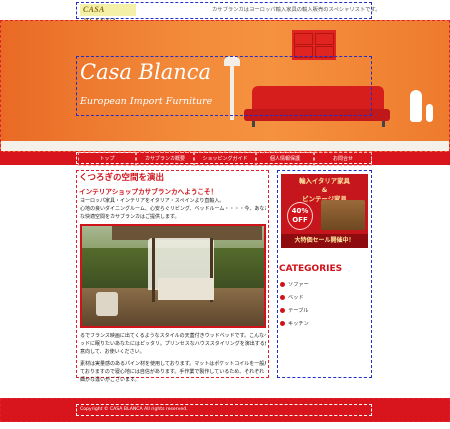 The image size is (450, 429). What do you see at coordinates (324, 241) in the screenshot?
I see `sale-text: 大特価セール開催中！` at bounding box center [324, 241].